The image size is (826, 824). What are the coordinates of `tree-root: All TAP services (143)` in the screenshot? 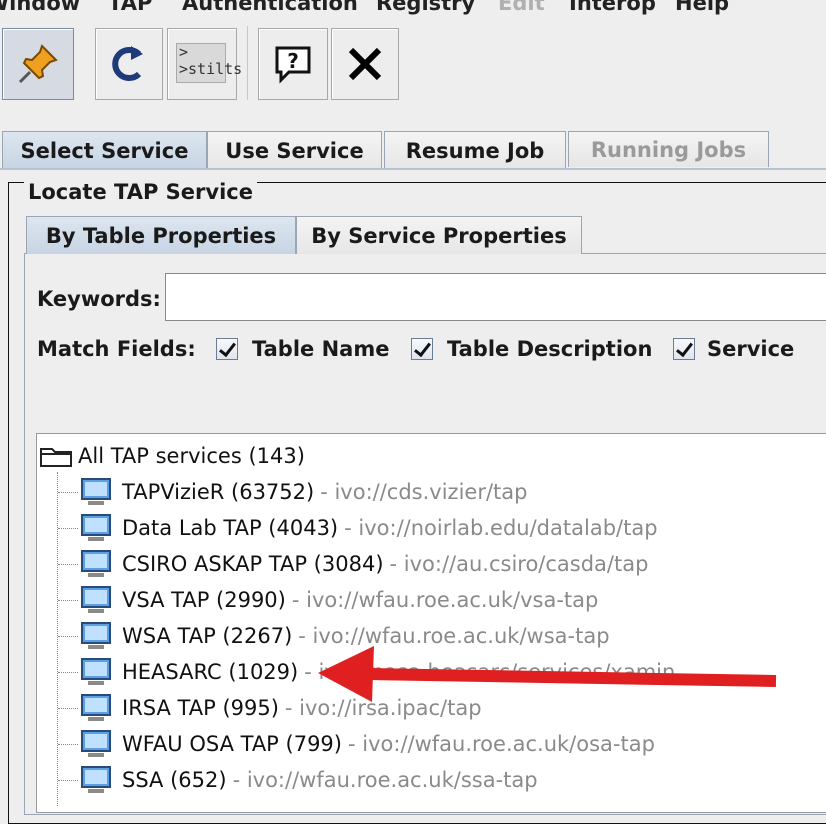 It's located at (172, 456).